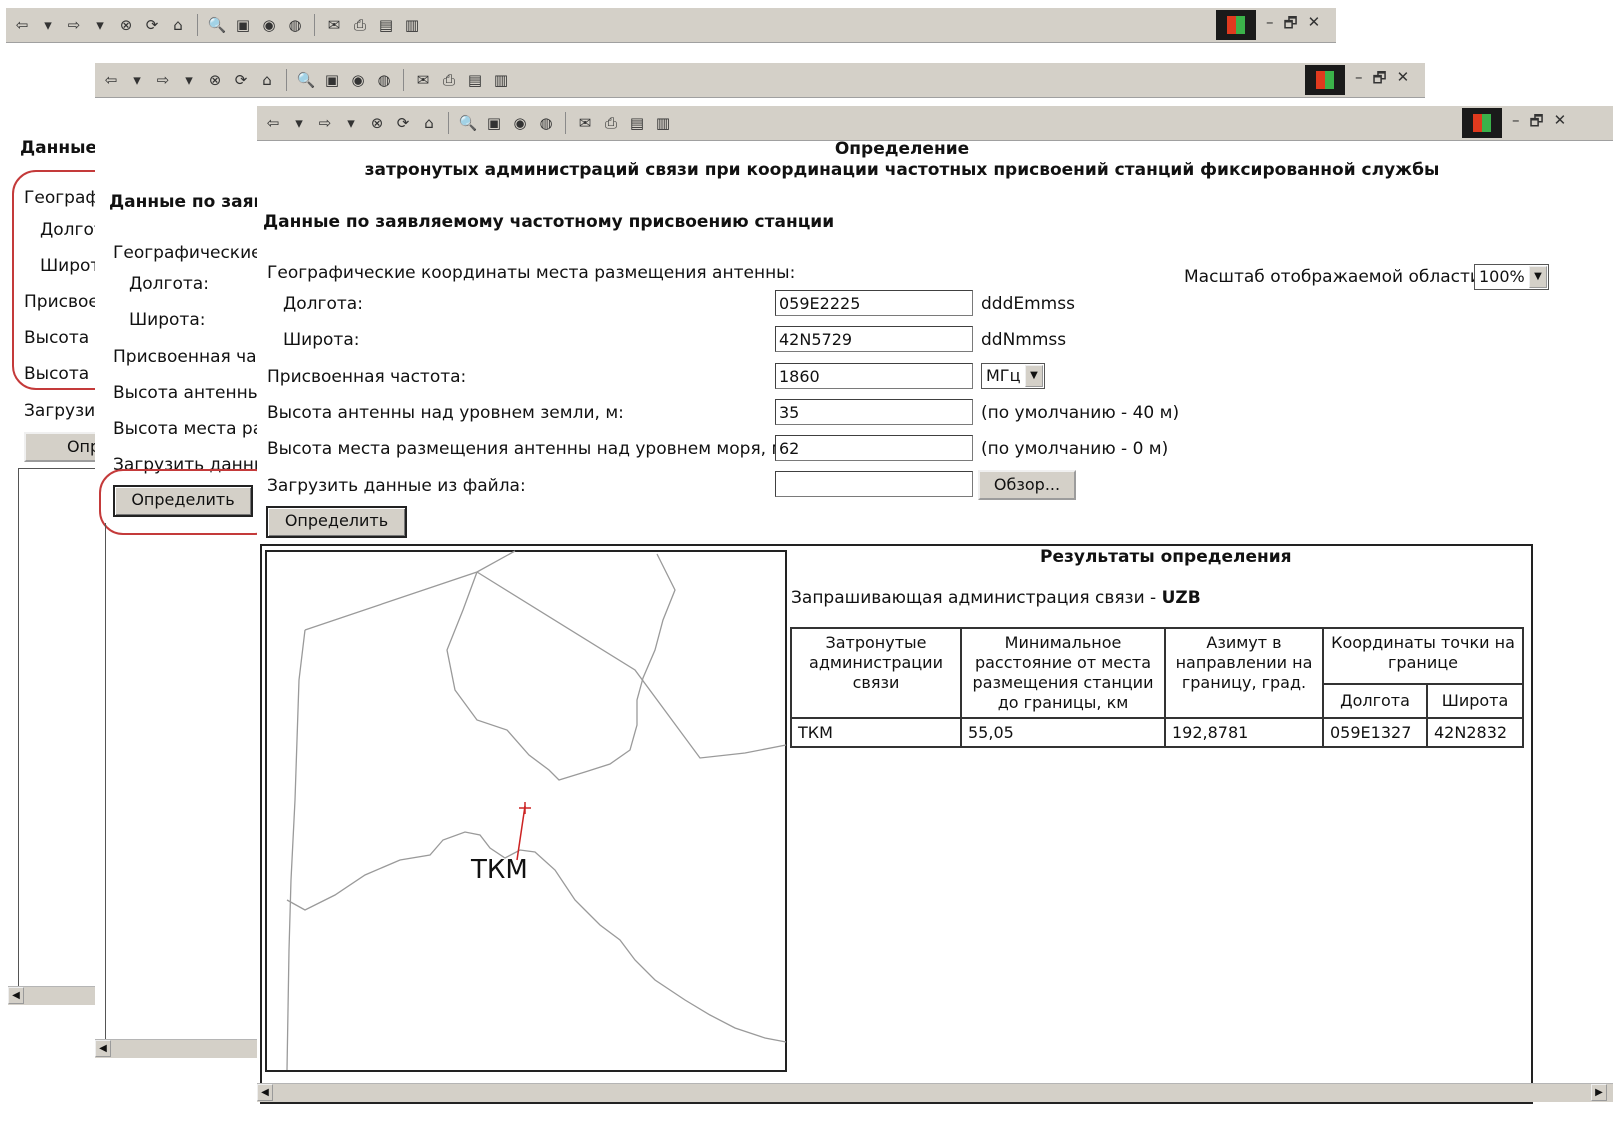 This screenshot has width=1613, height=1127. Describe the element at coordinates (1244, 673) in the screenshot. I see `col-header-azimuth: Азимут в направлении на границу, град.` at that location.